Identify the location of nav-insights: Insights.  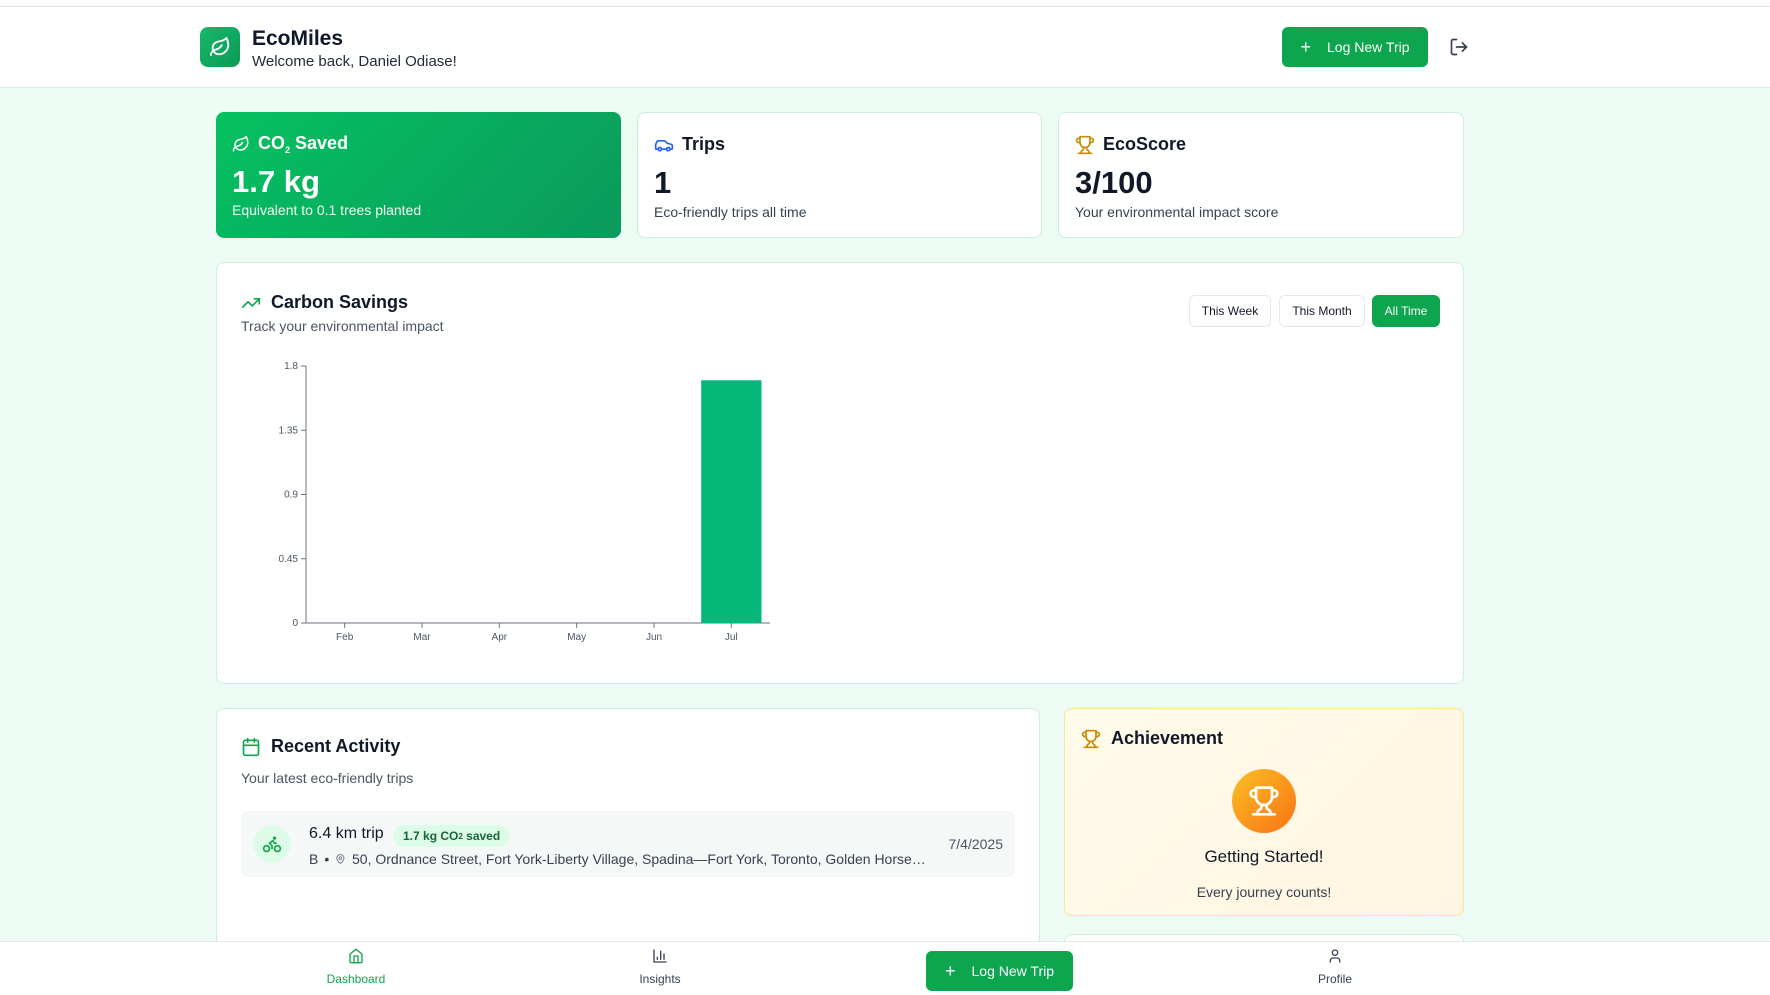
(660, 970).